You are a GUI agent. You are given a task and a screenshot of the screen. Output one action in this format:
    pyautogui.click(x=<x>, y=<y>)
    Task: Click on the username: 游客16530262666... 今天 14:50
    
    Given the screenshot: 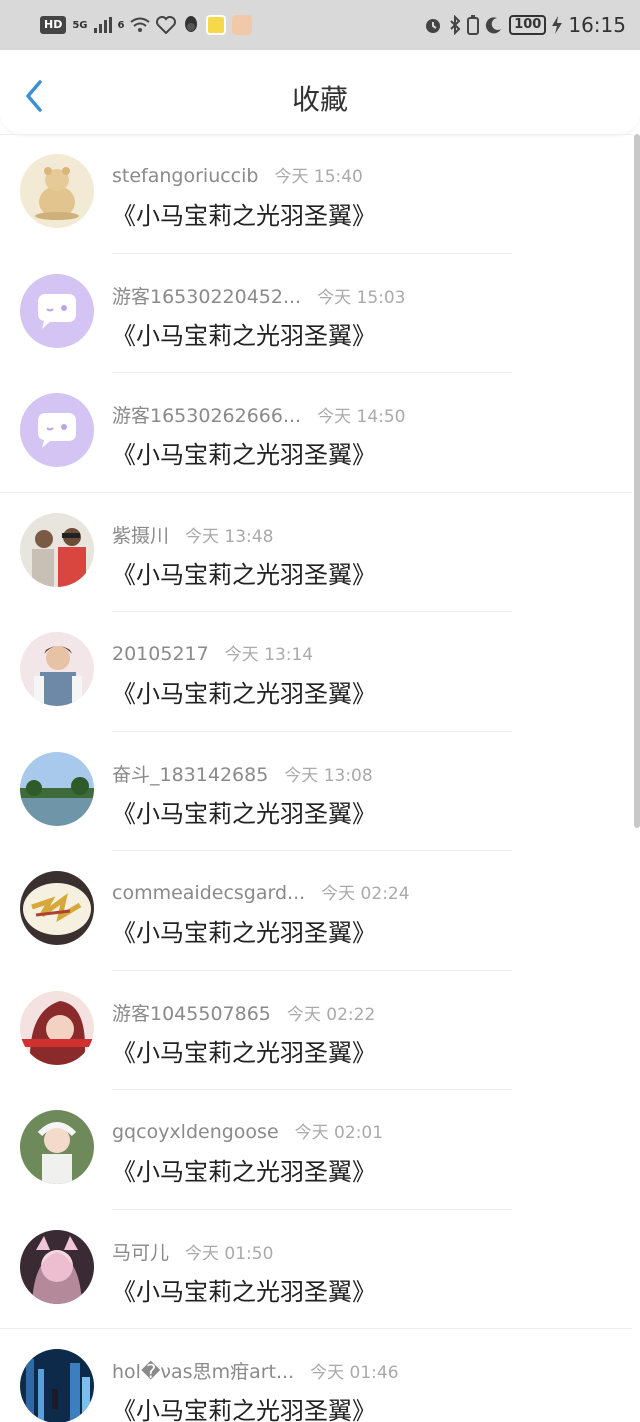 What is the action you would take?
    pyautogui.click(x=259, y=416)
    